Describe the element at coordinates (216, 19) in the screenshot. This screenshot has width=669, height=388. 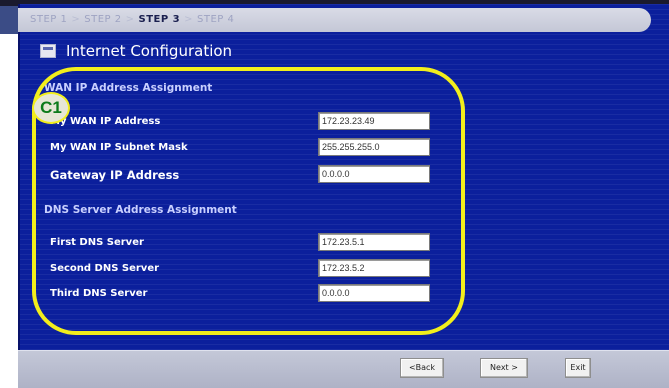
I see `step-4: STEP 4` at that location.